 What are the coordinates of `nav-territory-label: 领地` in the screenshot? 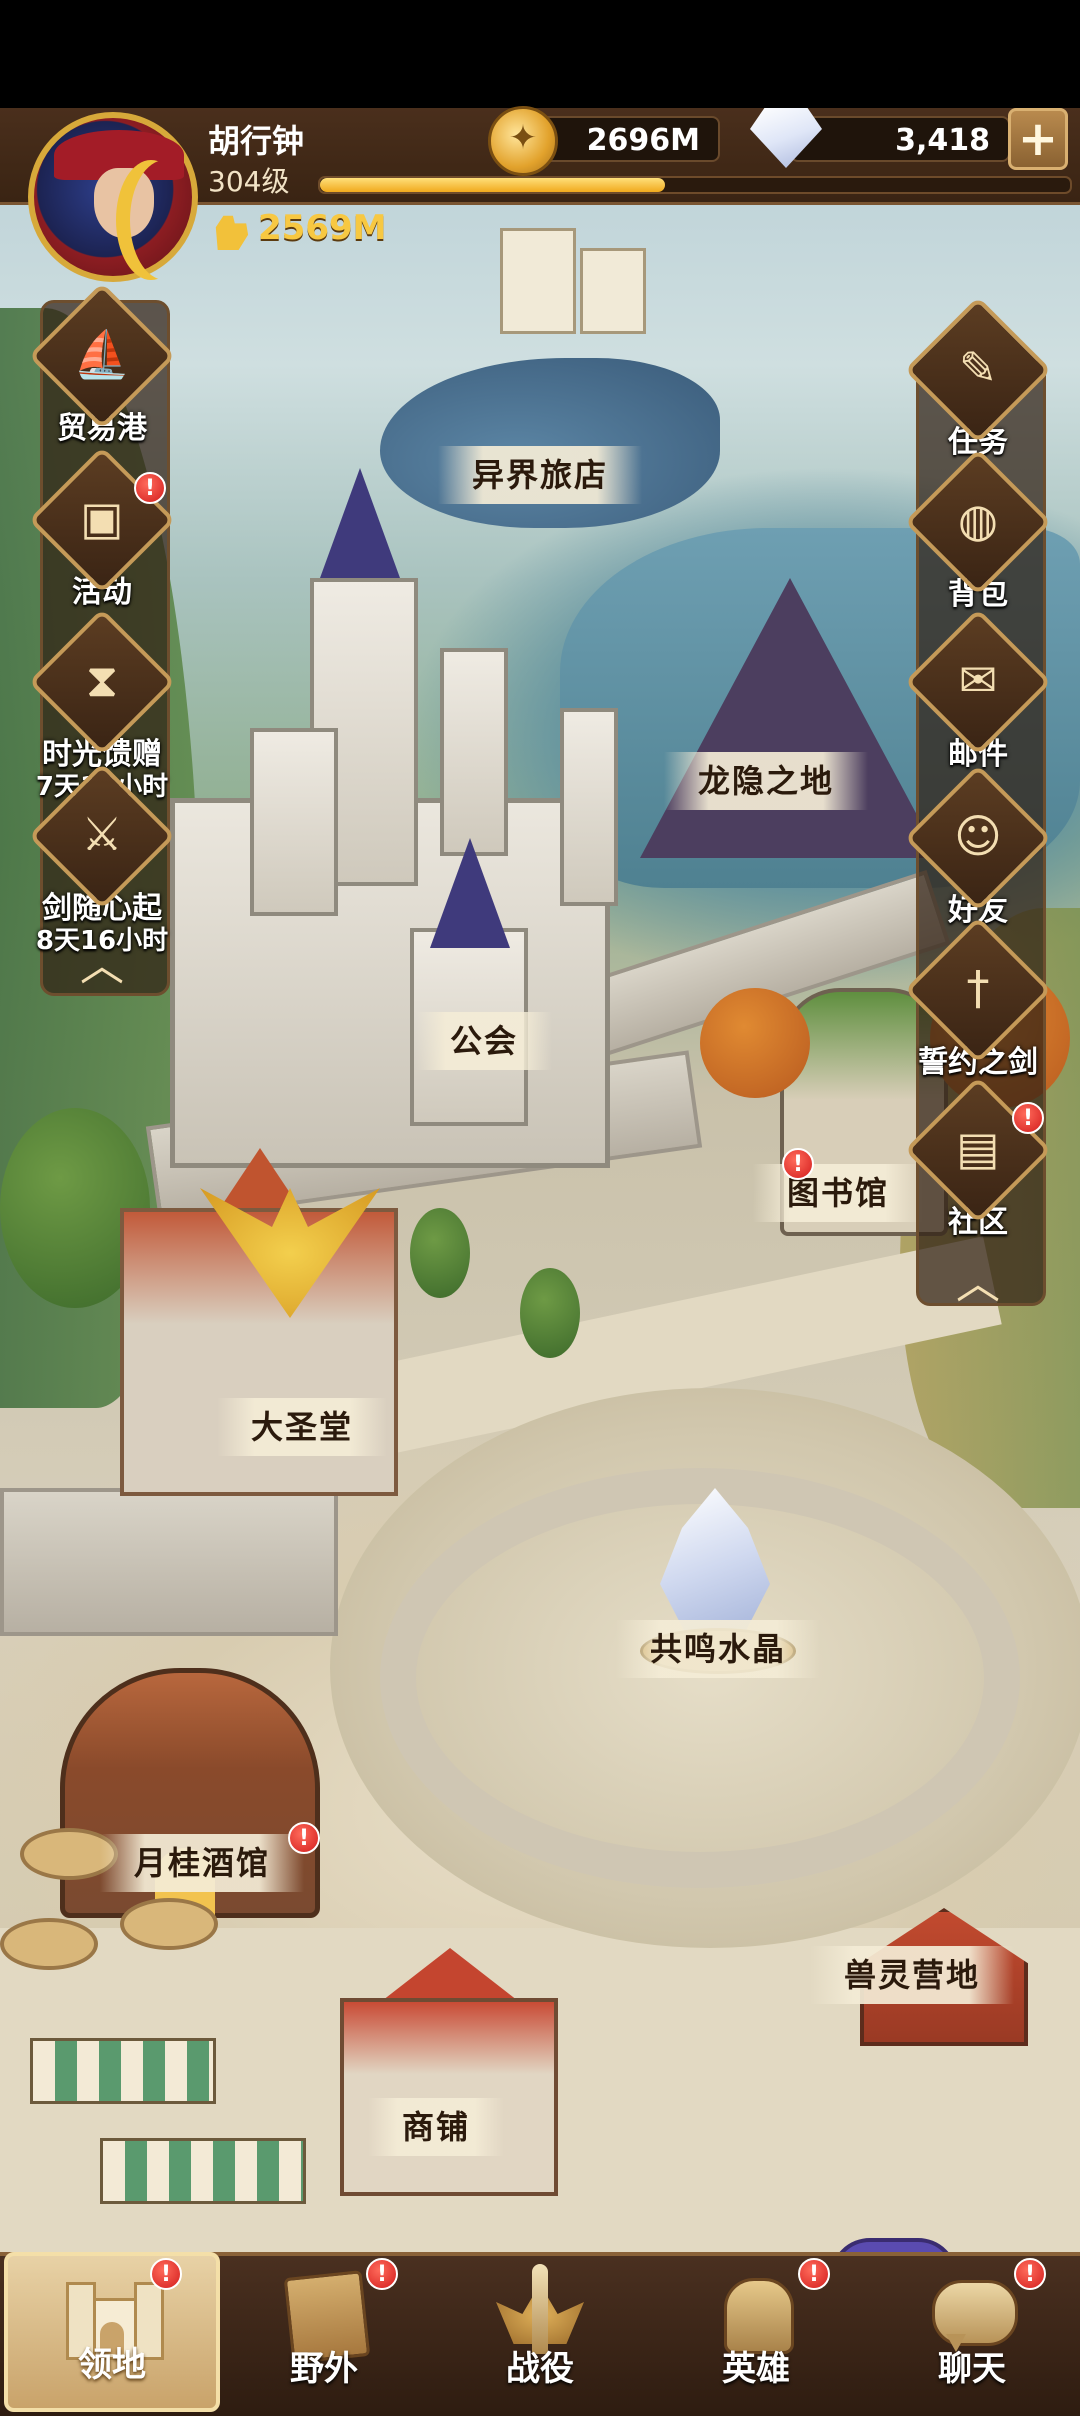 It's located at (112, 2365).